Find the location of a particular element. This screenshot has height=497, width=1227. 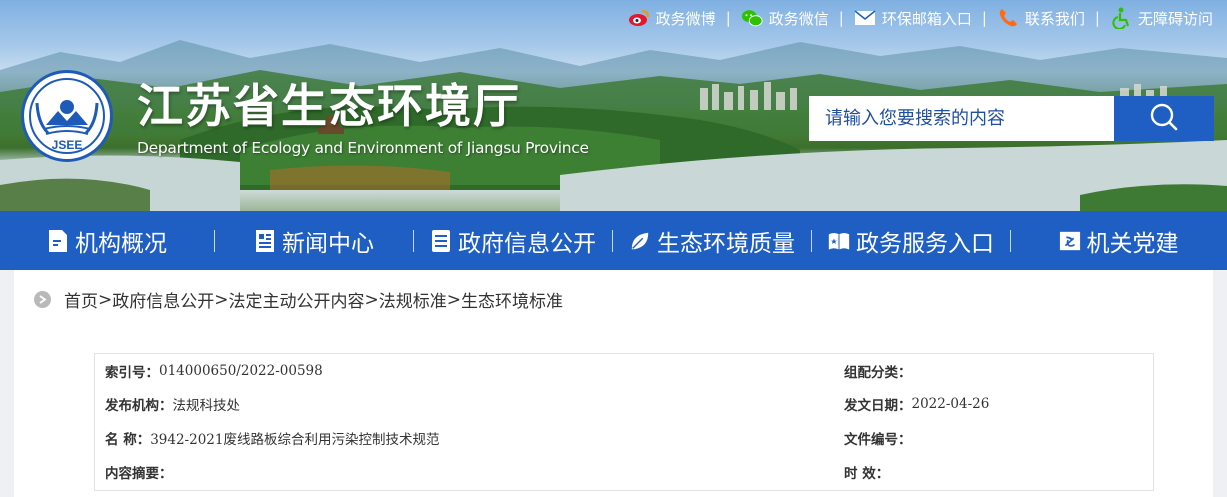

mail-link: 环保邮箱入口 is located at coordinates (913, 18).